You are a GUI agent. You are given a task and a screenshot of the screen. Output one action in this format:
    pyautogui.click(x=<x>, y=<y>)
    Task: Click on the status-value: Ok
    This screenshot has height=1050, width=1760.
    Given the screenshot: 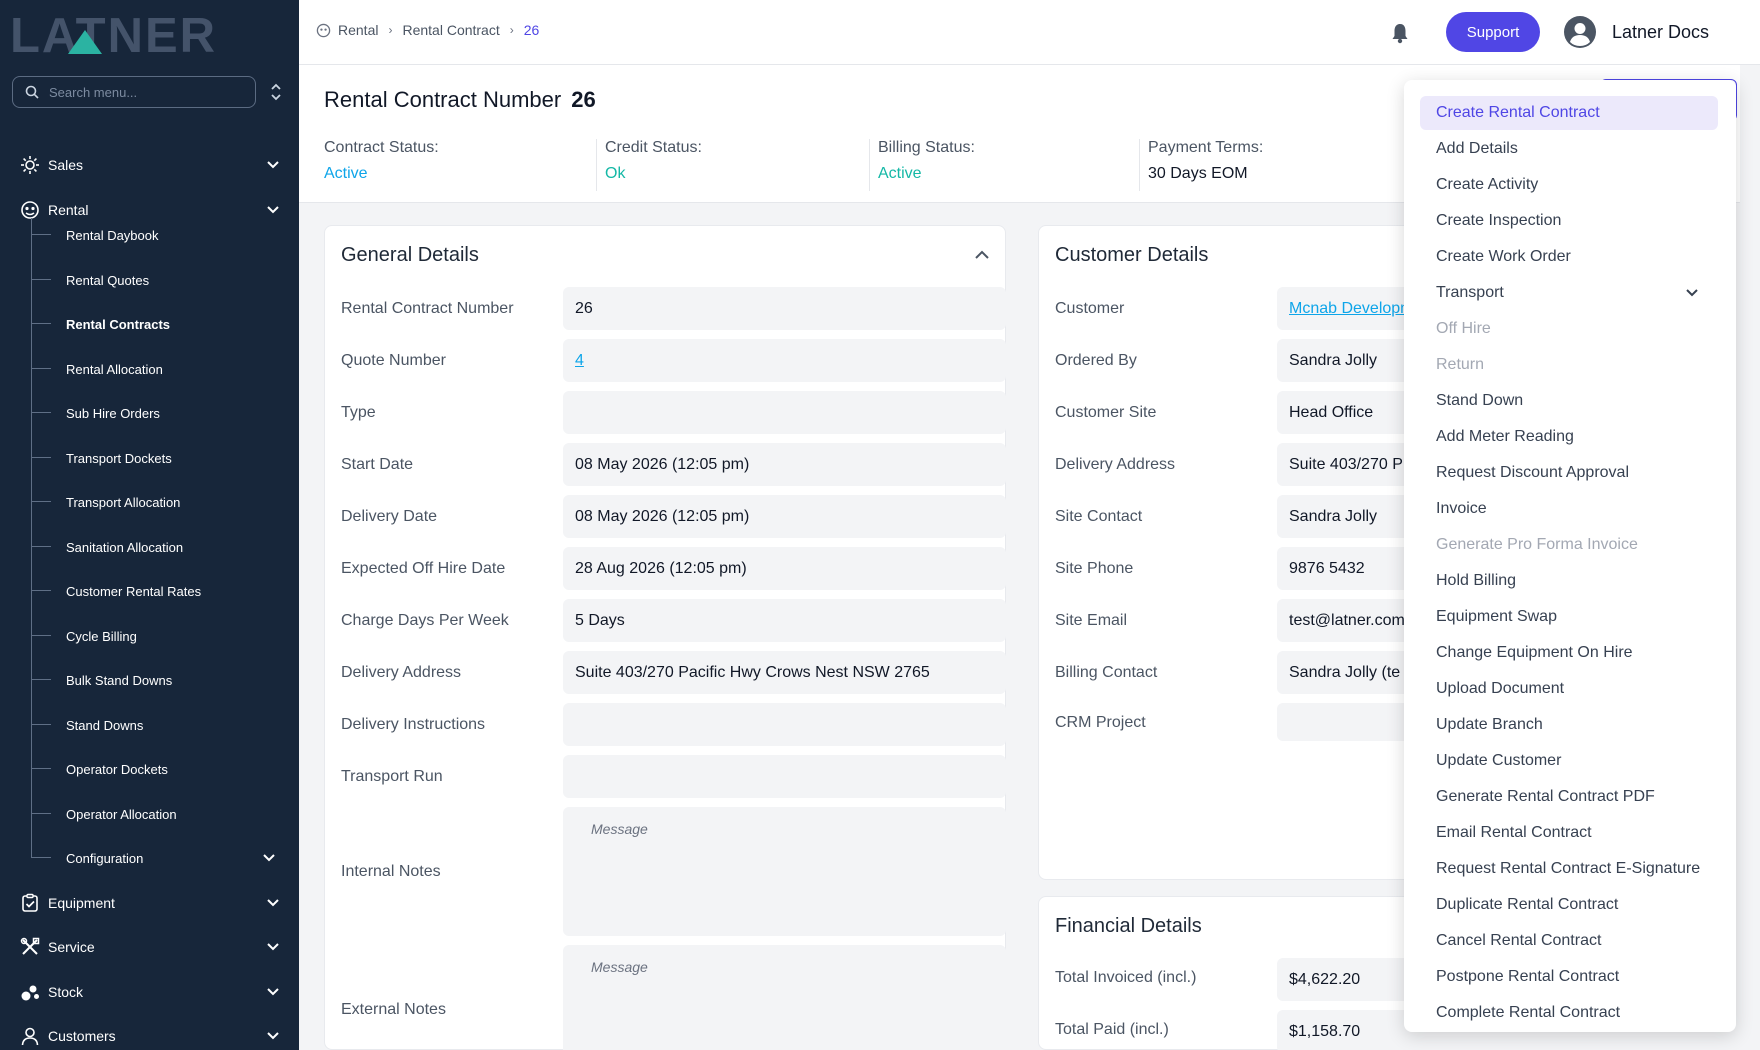 What is the action you would take?
    pyautogui.click(x=615, y=173)
    